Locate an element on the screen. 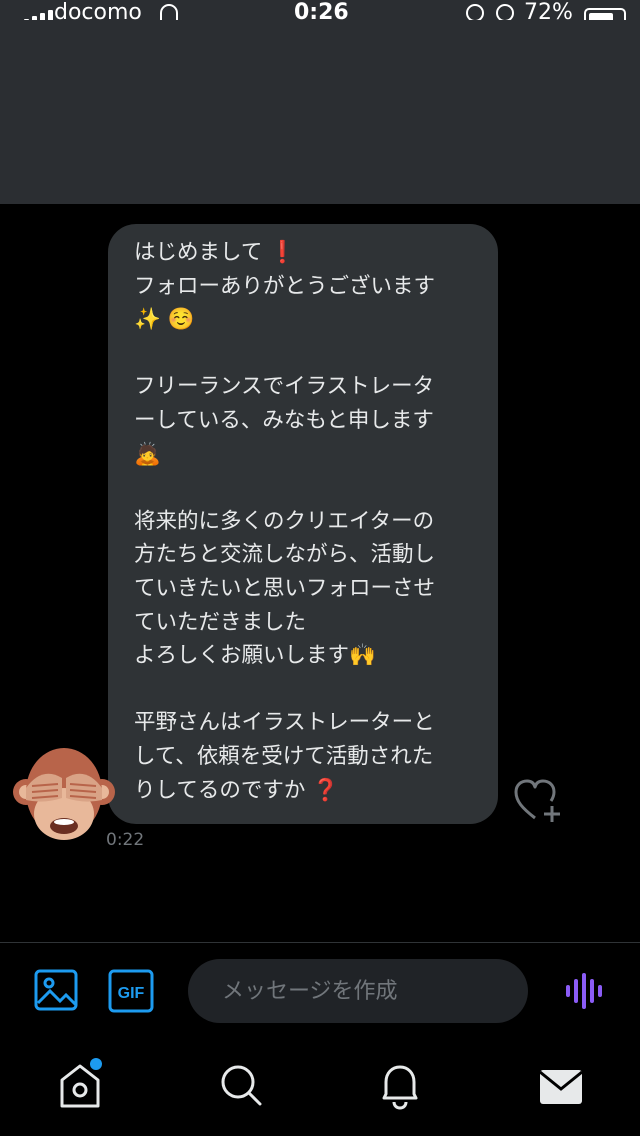 The height and width of the screenshot is (1136, 640). add-image-button is located at coordinates (57, 991).